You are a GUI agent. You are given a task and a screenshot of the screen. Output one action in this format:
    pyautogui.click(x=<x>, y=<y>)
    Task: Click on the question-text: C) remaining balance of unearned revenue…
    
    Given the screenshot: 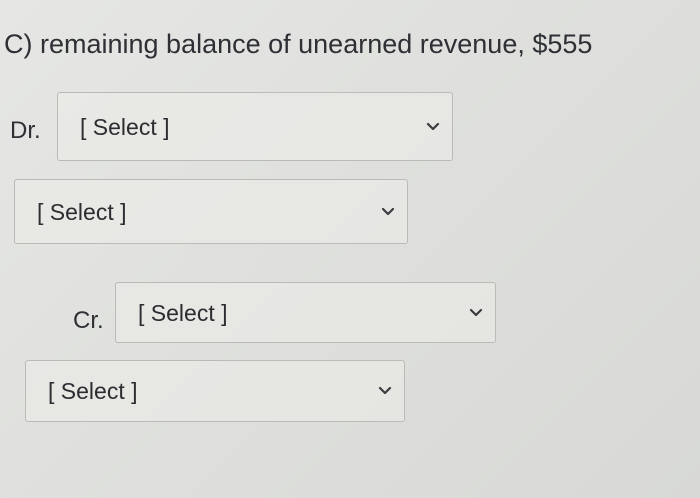 What is the action you would take?
    pyautogui.click(x=298, y=44)
    